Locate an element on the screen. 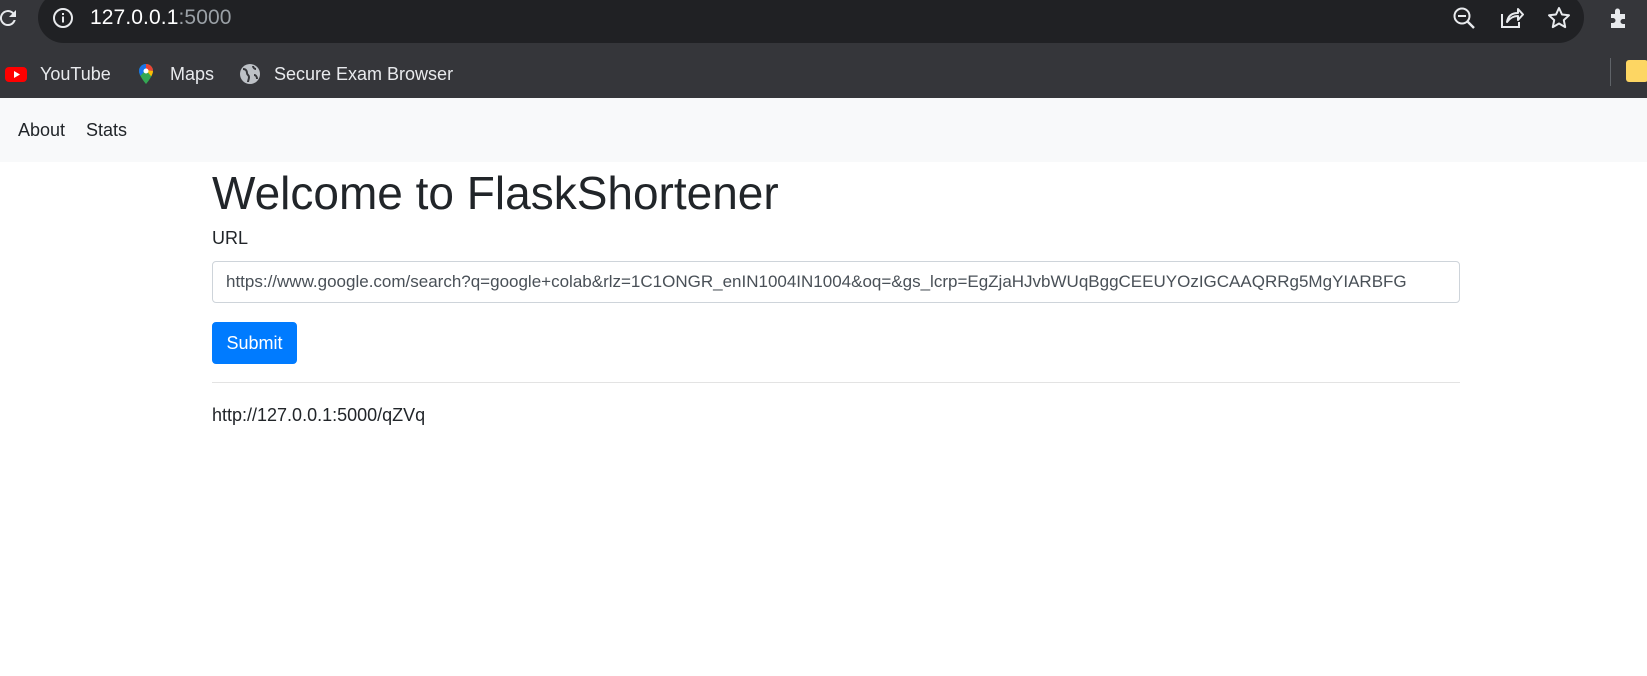 The height and width of the screenshot is (676, 1647). submit-button: Submit is located at coordinates (254, 343).